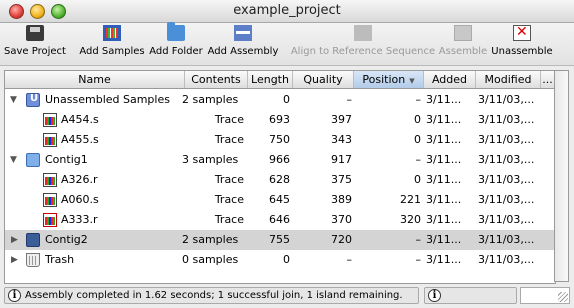 The width and height of the screenshot is (574, 308). What do you see at coordinates (384, 79) in the screenshot?
I see `column-header-position-label: Position` at bounding box center [384, 79].